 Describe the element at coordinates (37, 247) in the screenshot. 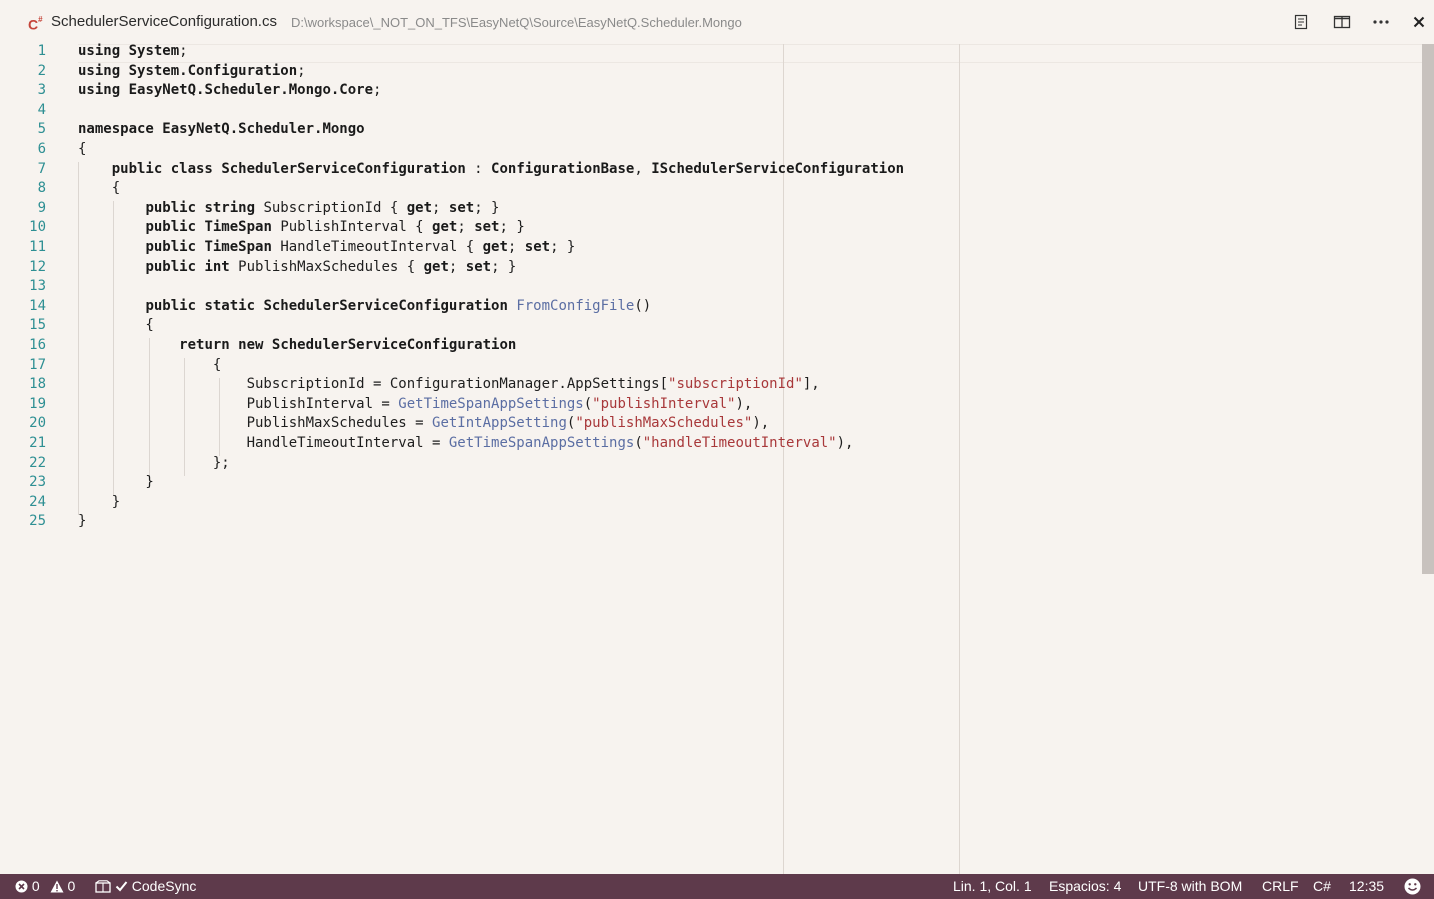

I see `line-number: 11` at that location.